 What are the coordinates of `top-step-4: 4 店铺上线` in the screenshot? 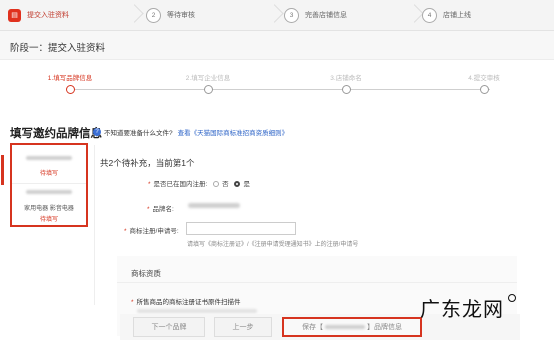 It's located at (446, 15).